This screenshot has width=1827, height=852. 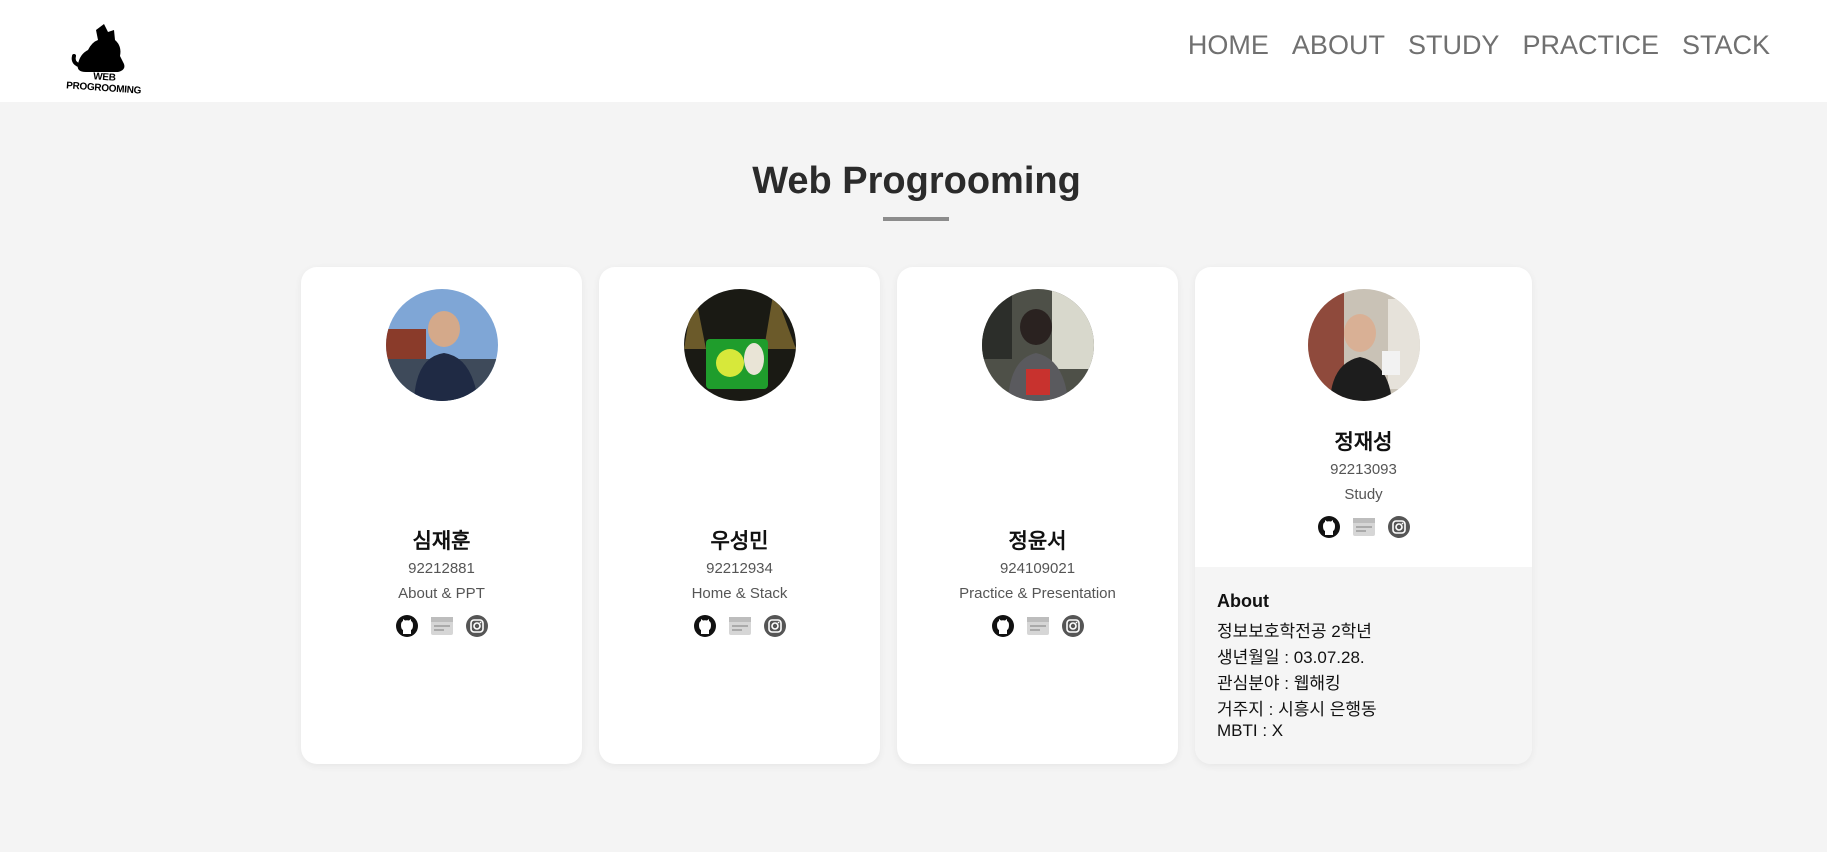 What do you see at coordinates (1294, 631) in the screenshot?
I see `about-major: 정보보호학전공 2학년` at bounding box center [1294, 631].